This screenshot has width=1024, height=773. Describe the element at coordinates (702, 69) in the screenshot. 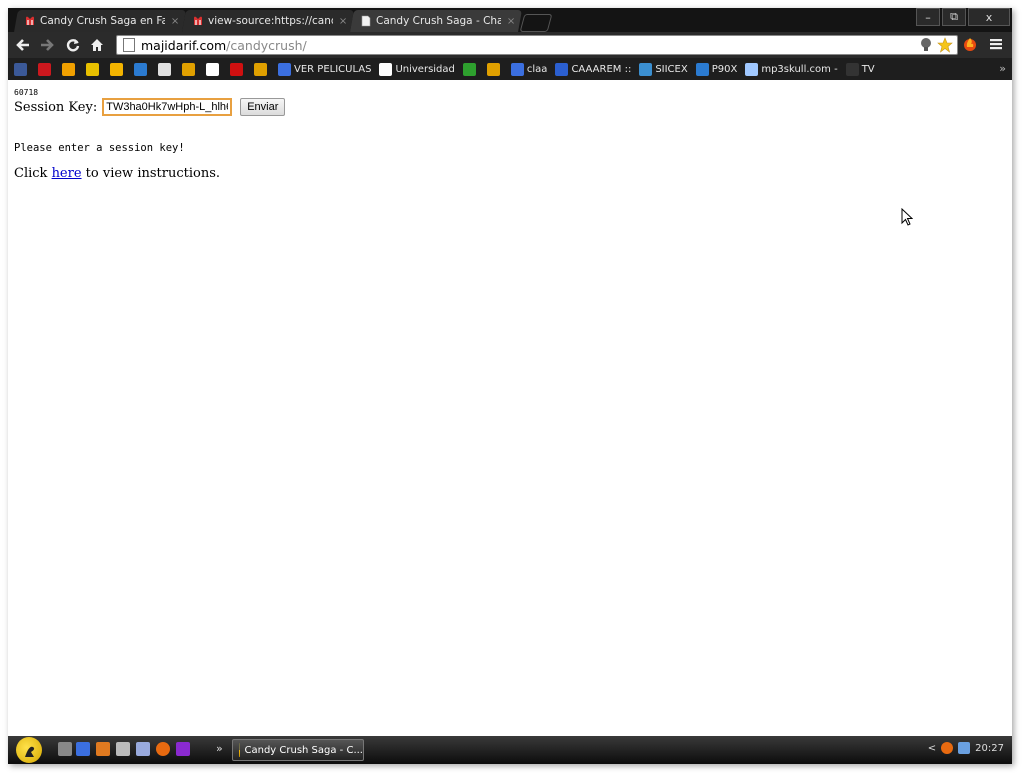

I see `t-icon` at that location.